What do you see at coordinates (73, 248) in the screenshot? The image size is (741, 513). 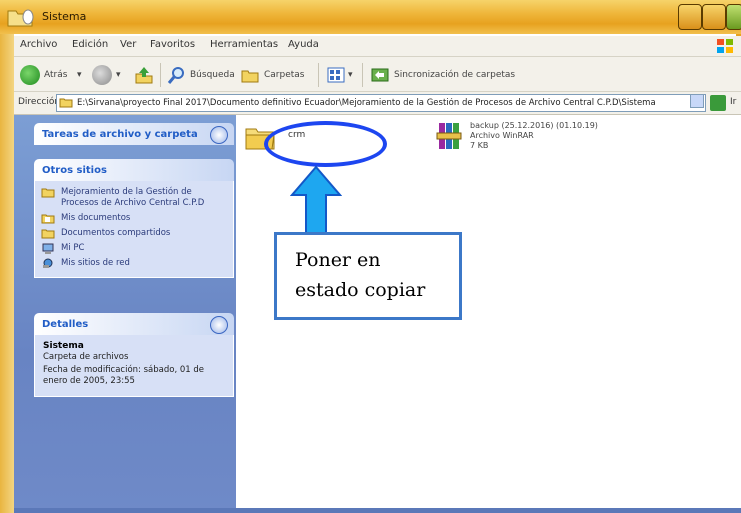 I see `other-place-label: Mi PC` at bounding box center [73, 248].